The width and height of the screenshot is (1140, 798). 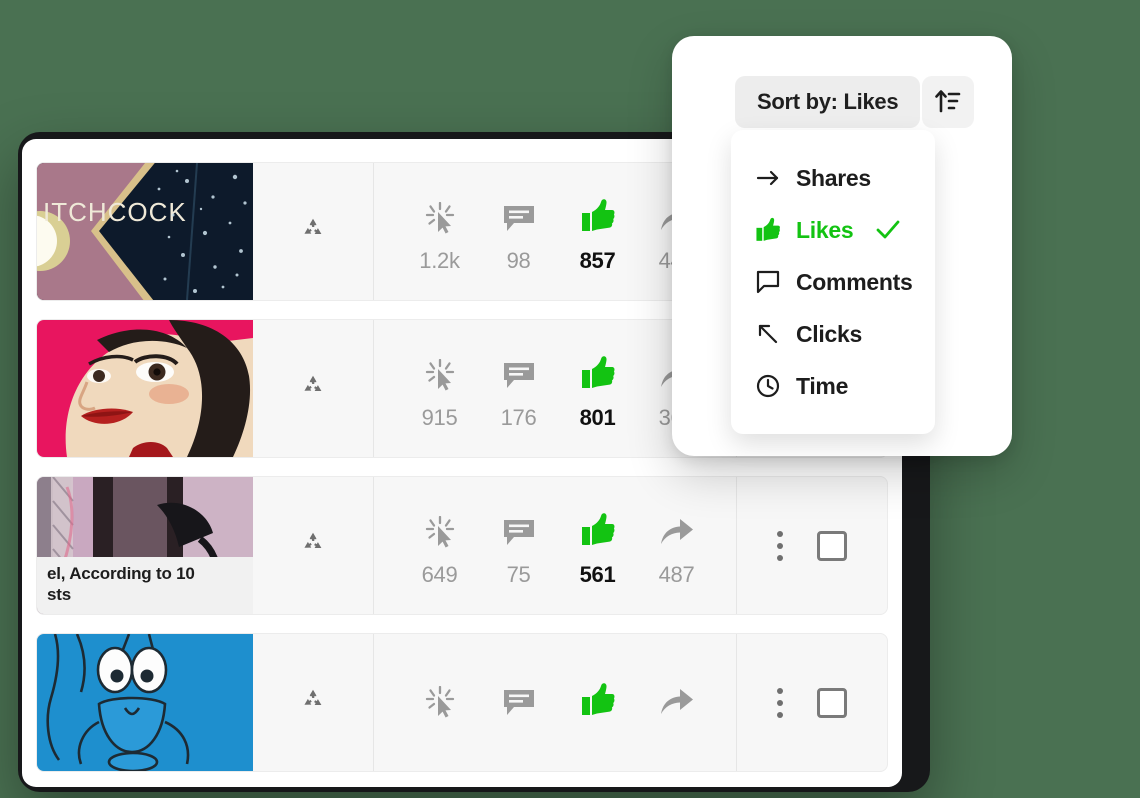 I want to click on table-row, so click(x=462, y=702).